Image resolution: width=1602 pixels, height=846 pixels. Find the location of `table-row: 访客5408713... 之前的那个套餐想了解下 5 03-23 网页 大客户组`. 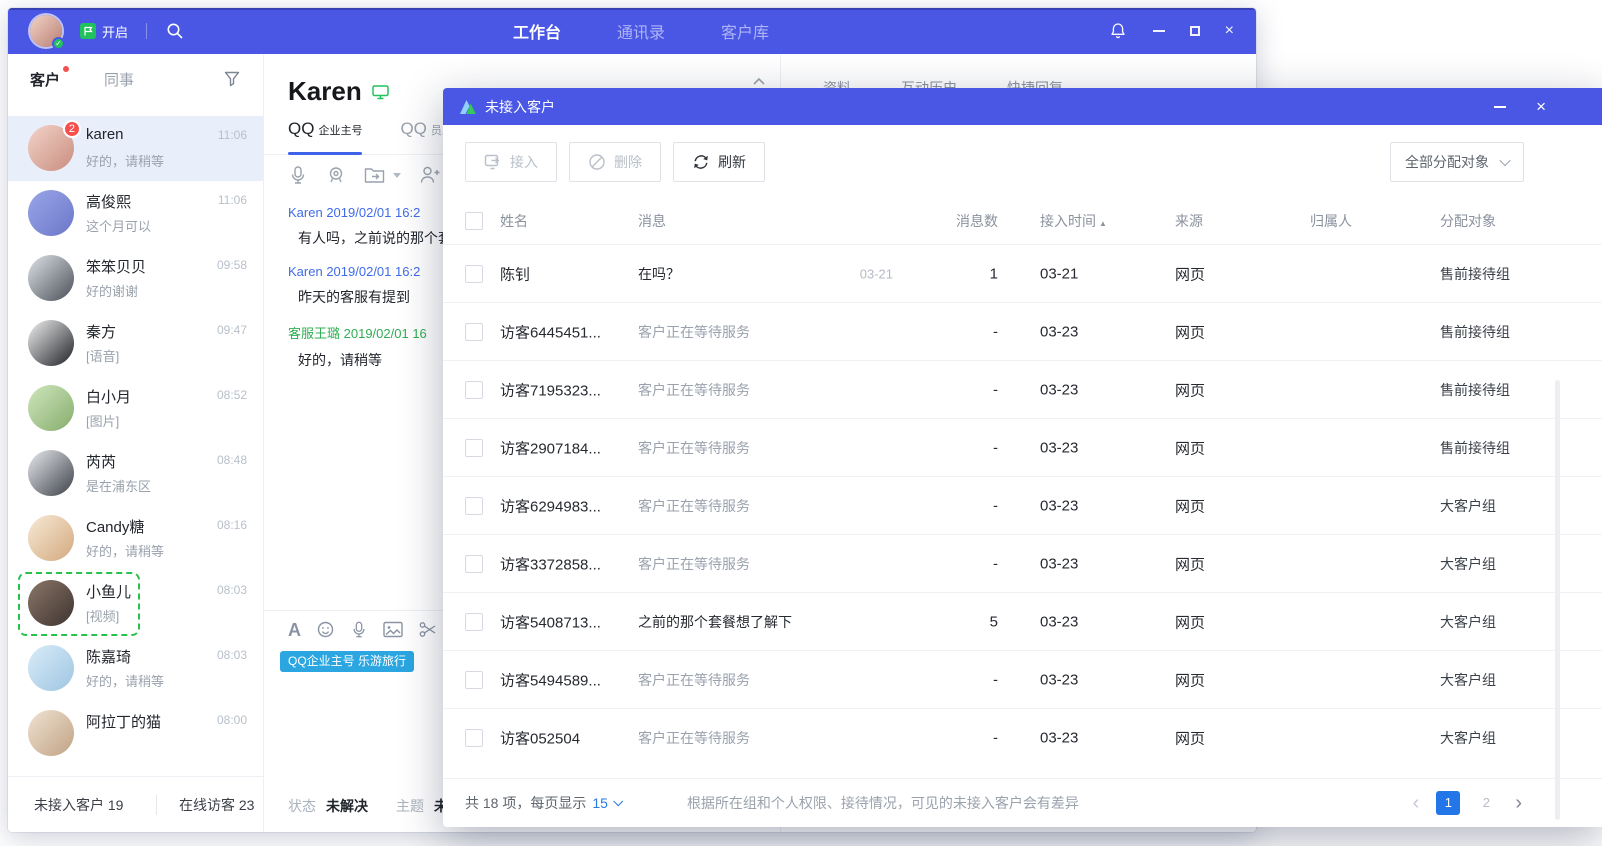

table-row: 访客5408713... 之前的那个套餐想了解下 5 03-23 网页 大客户组 is located at coordinates (1022, 621).